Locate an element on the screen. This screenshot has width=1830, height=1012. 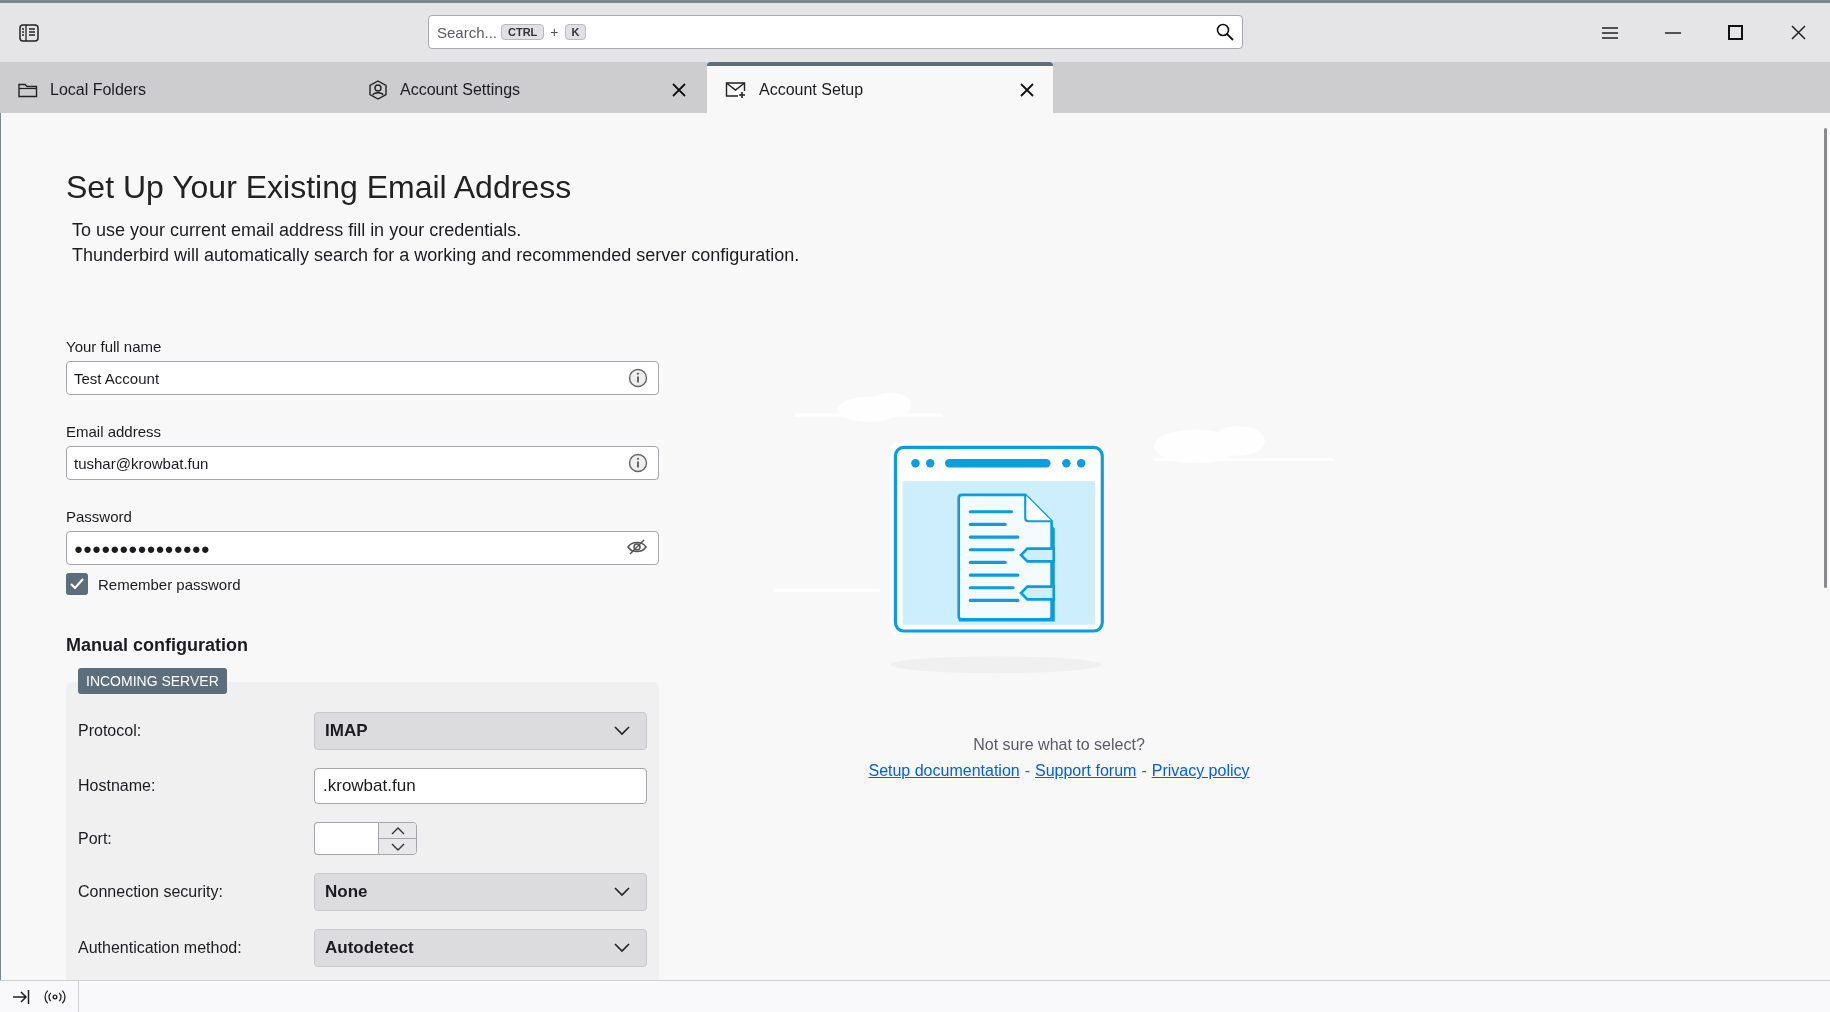
checkbox-label: Remember password is located at coordinates (169, 584).